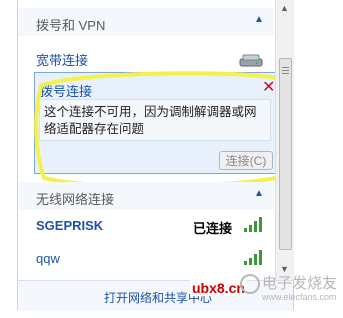  What do you see at coordinates (48, 258) in the screenshot?
I see `wifi-network-name: qqw` at bounding box center [48, 258].